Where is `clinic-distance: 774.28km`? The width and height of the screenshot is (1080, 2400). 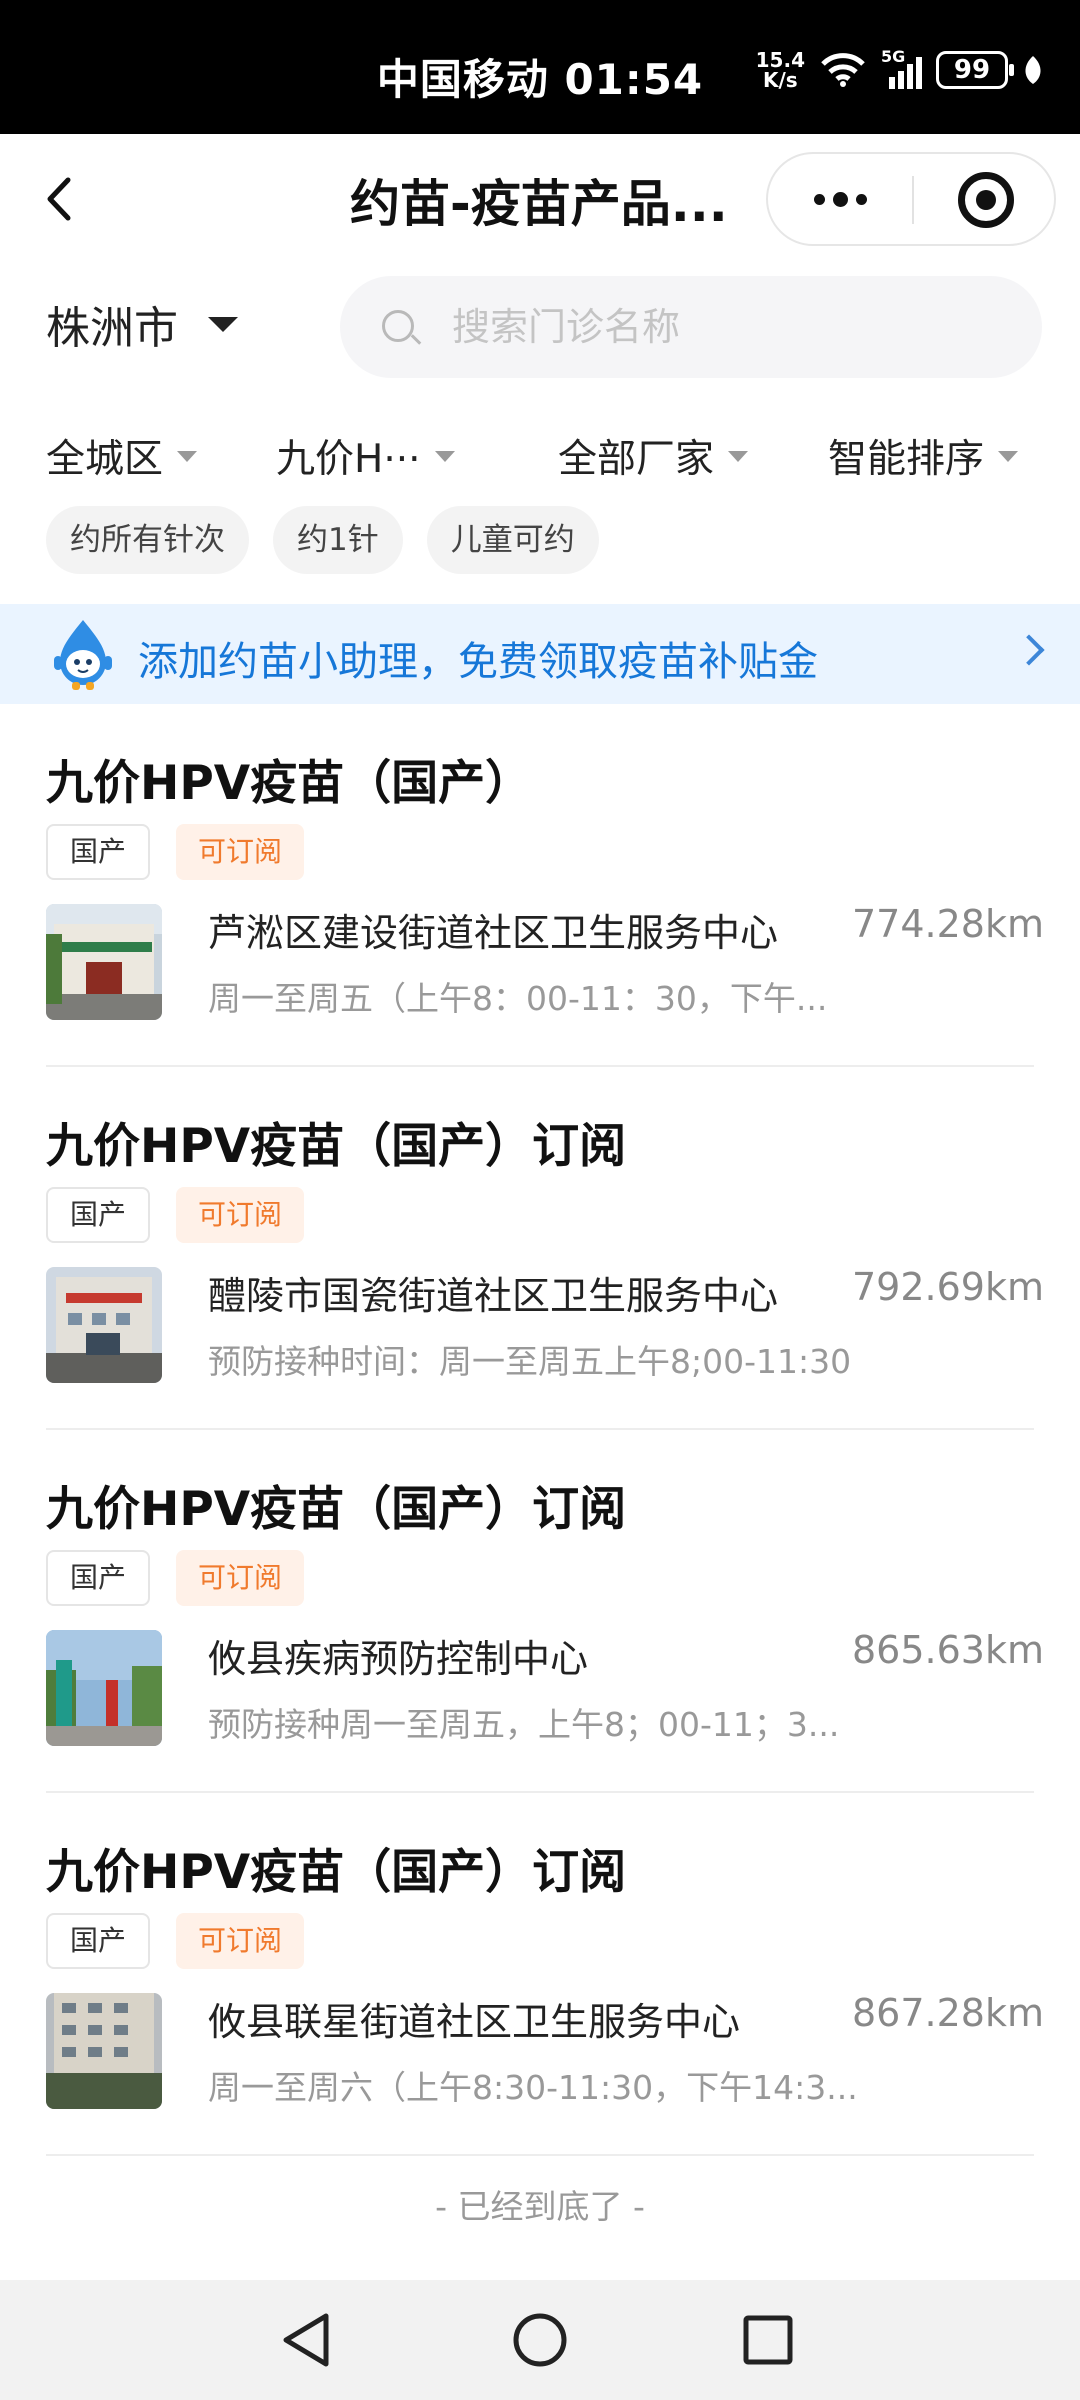
clinic-distance: 774.28km is located at coordinates (948, 924).